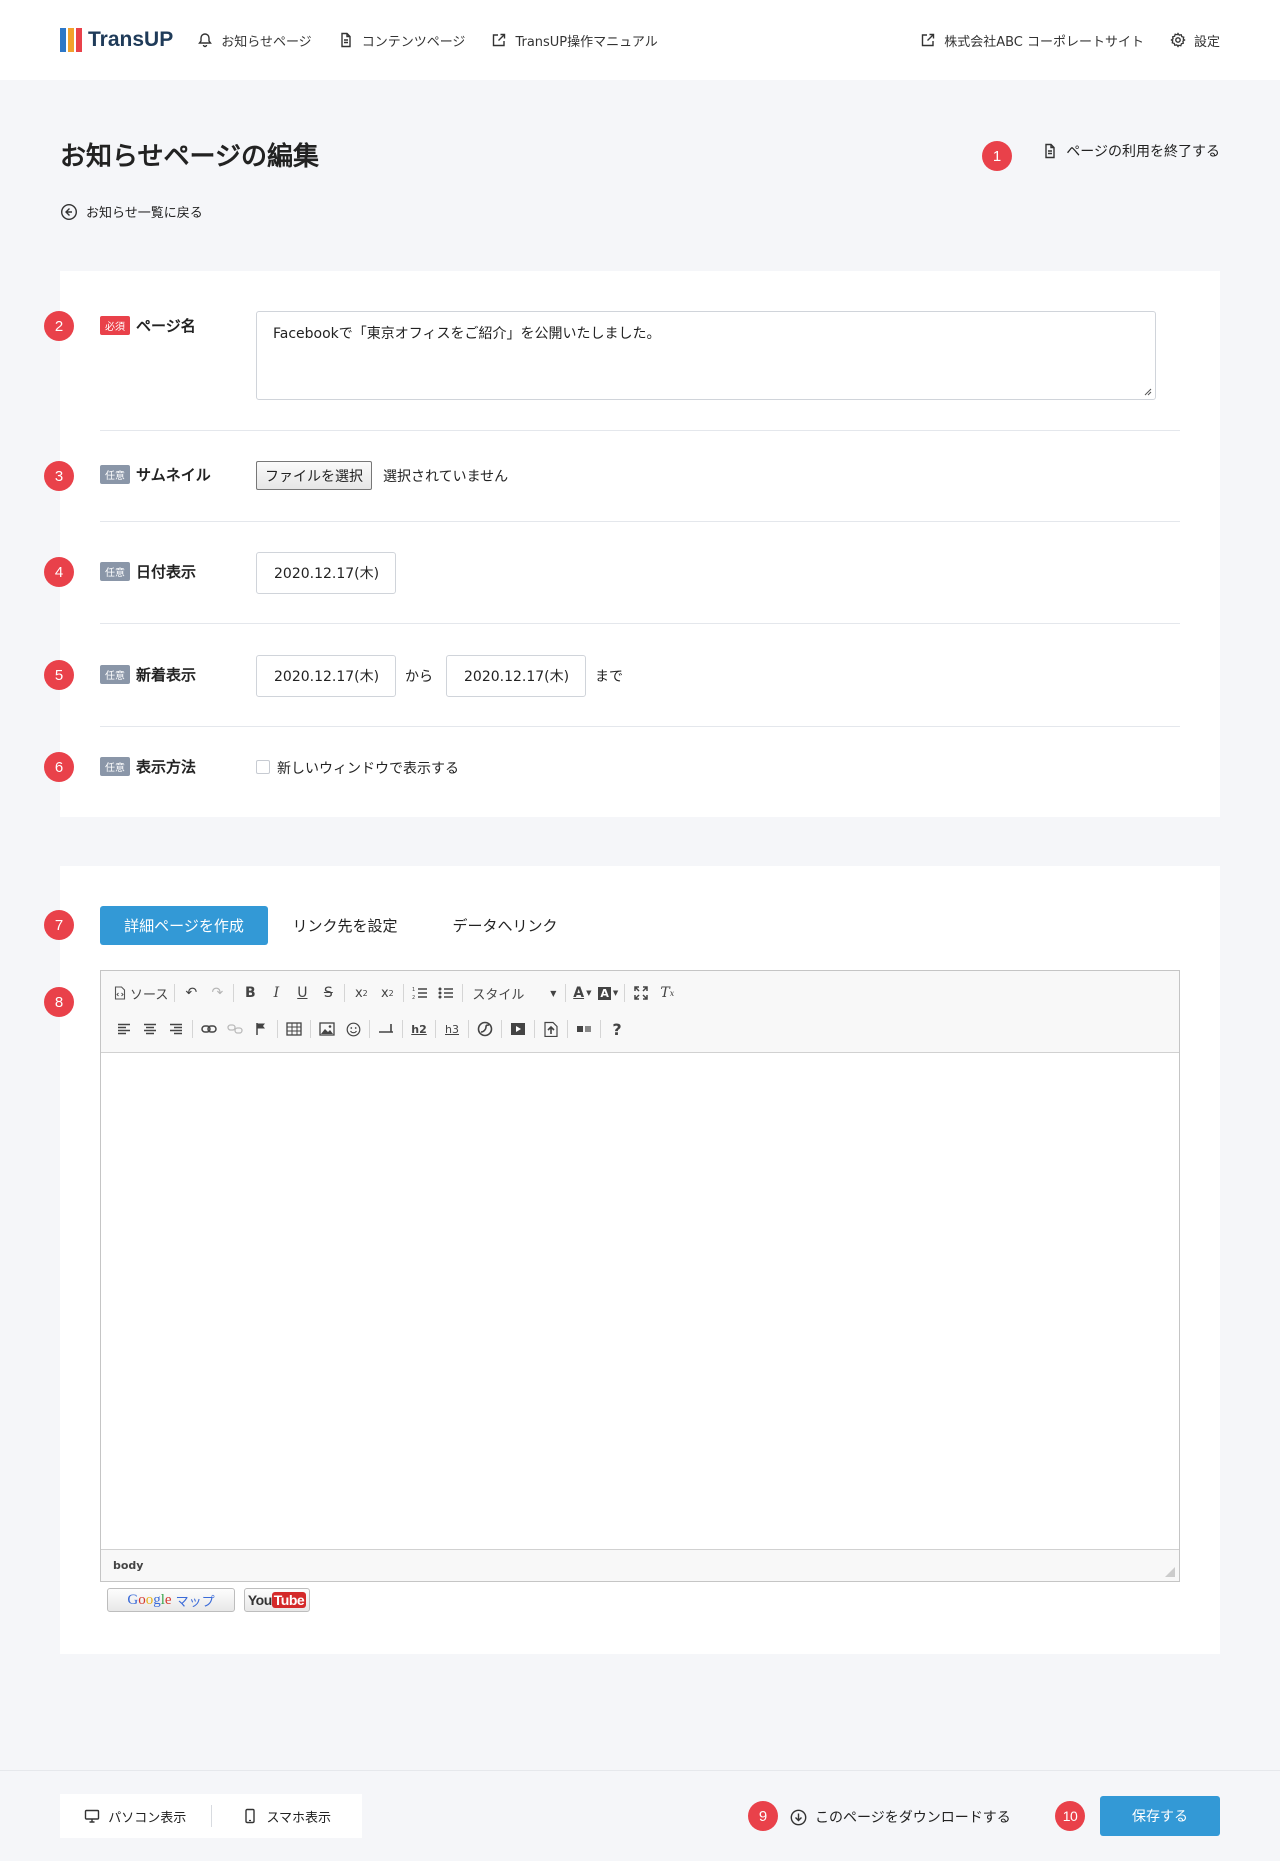 This screenshot has height=1861, width=1280. Describe the element at coordinates (328, 993) in the screenshot. I see `strikethrough-icon: S` at that location.